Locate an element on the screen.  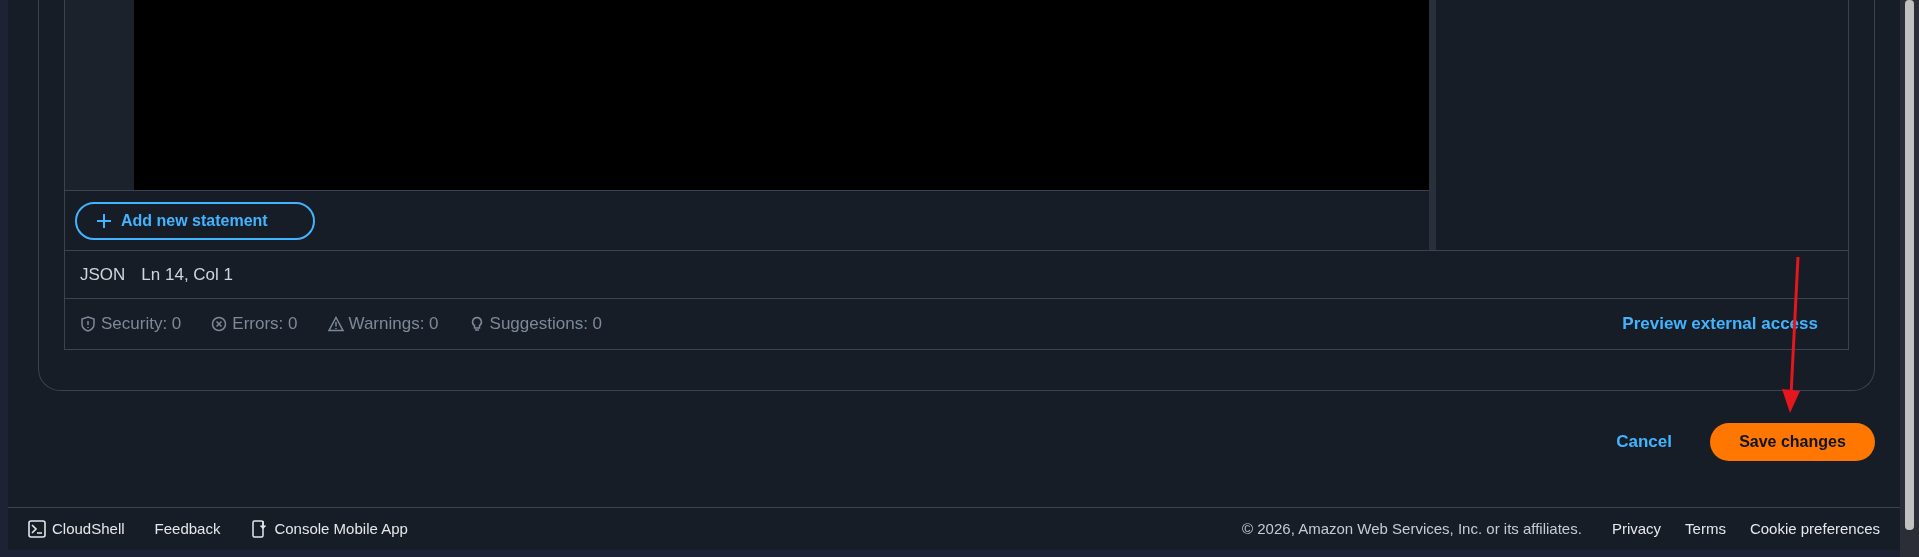
mobile-phone-icon is located at coordinates (259, 529).